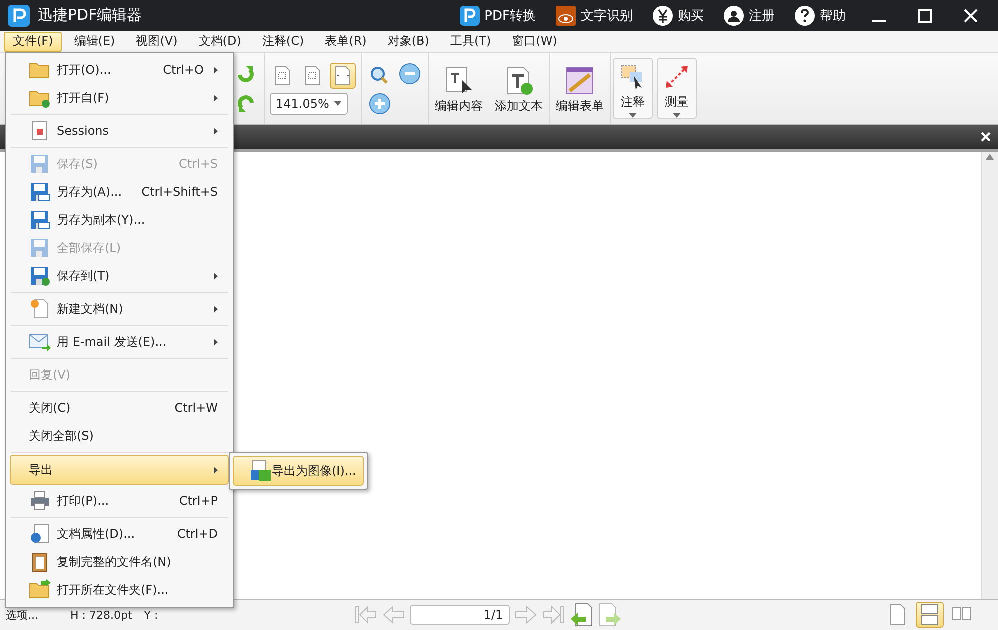  I want to click on title-bar-action: 帮助, so click(820, 16).